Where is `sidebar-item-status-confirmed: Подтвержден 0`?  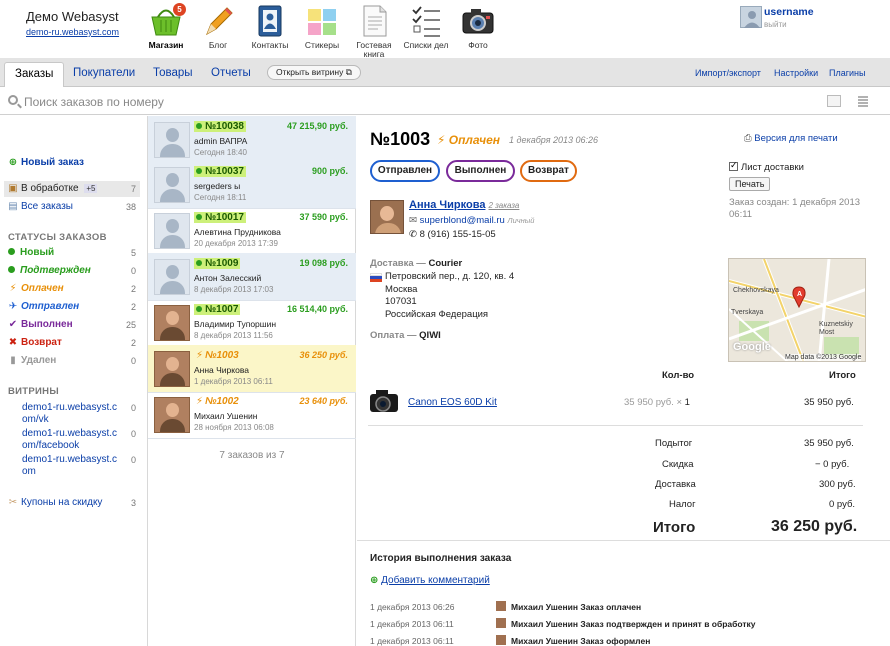 sidebar-item-status-confirmed: Подтвержден 0 is located at coordinates (72, 271).